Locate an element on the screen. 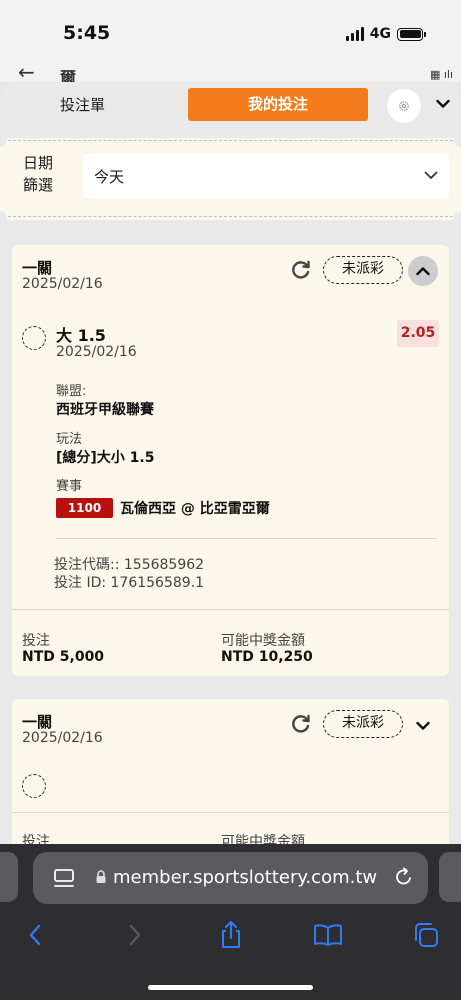 This screenshot has width=461, height=1000. collapse-panel-button is located at coordinates (443, 104).